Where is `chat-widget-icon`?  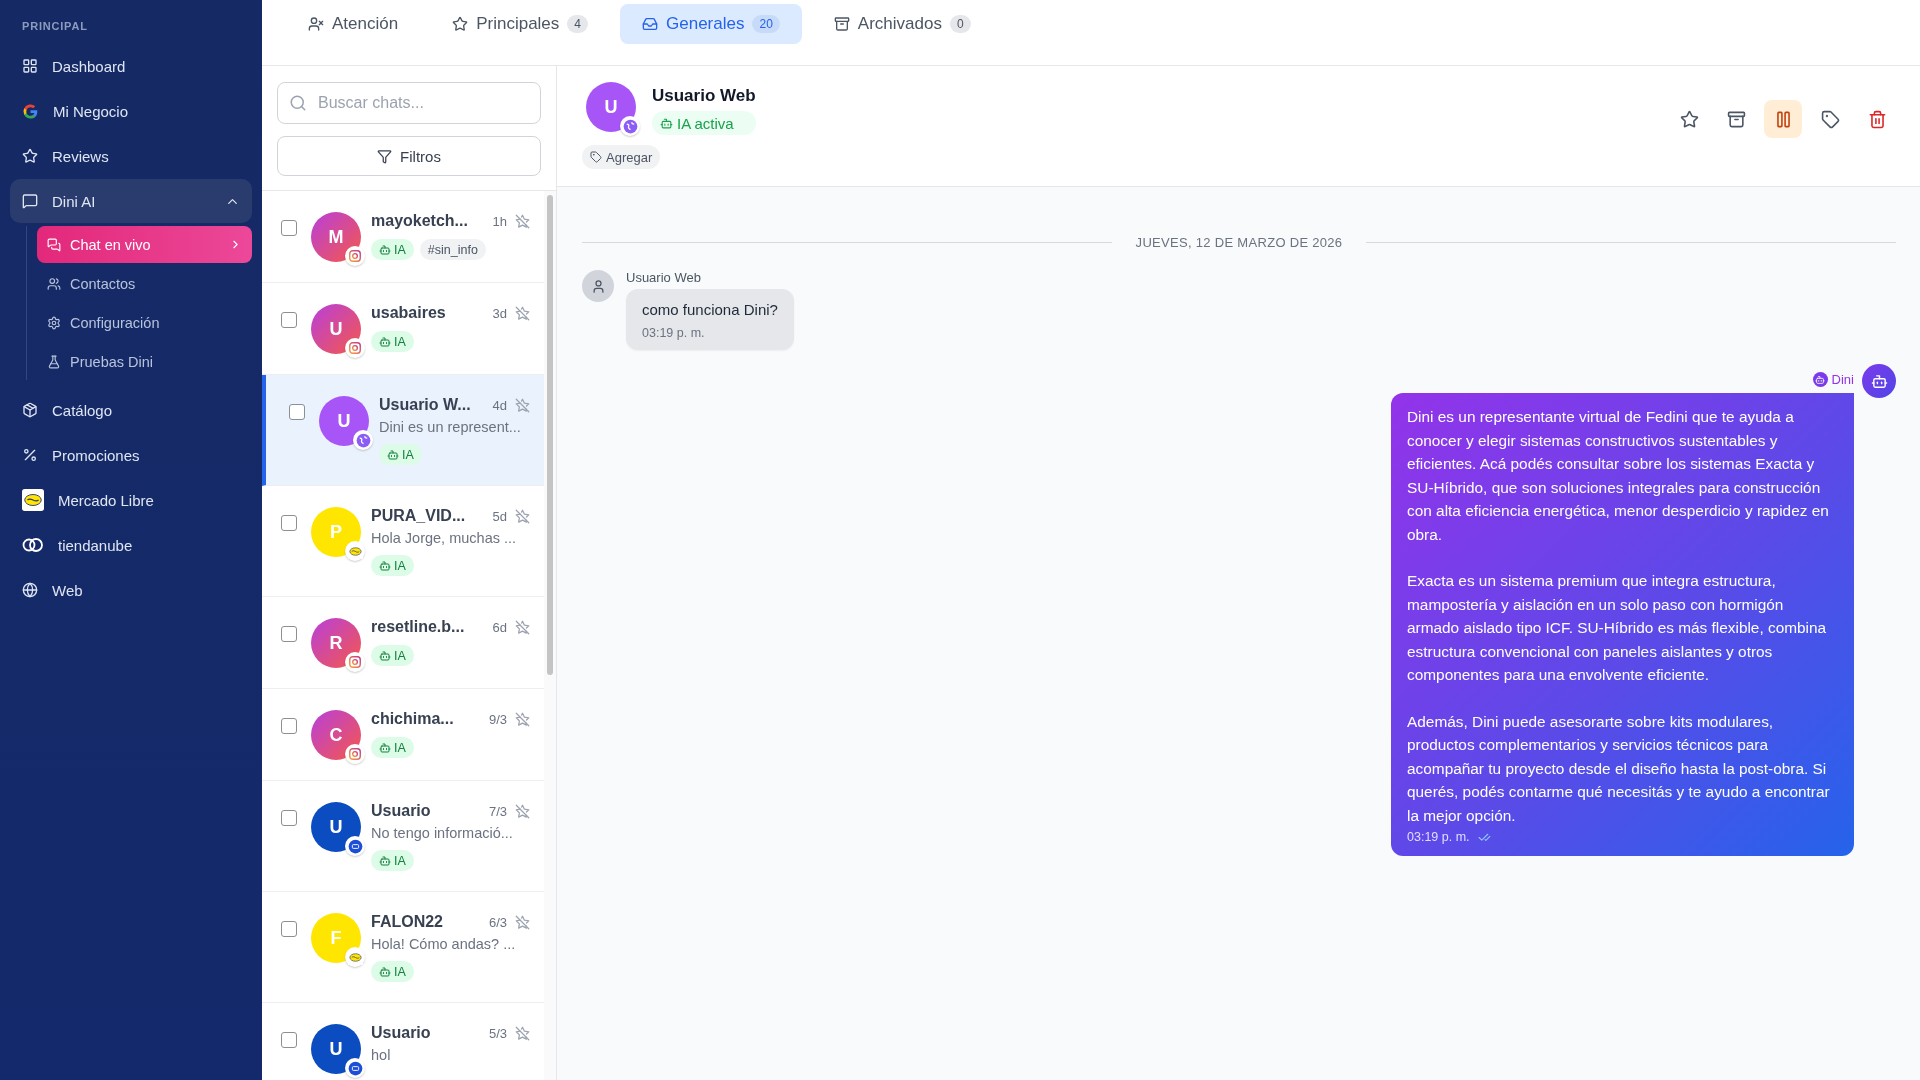 chat-widget-icon is located at coordinates (355, 846).